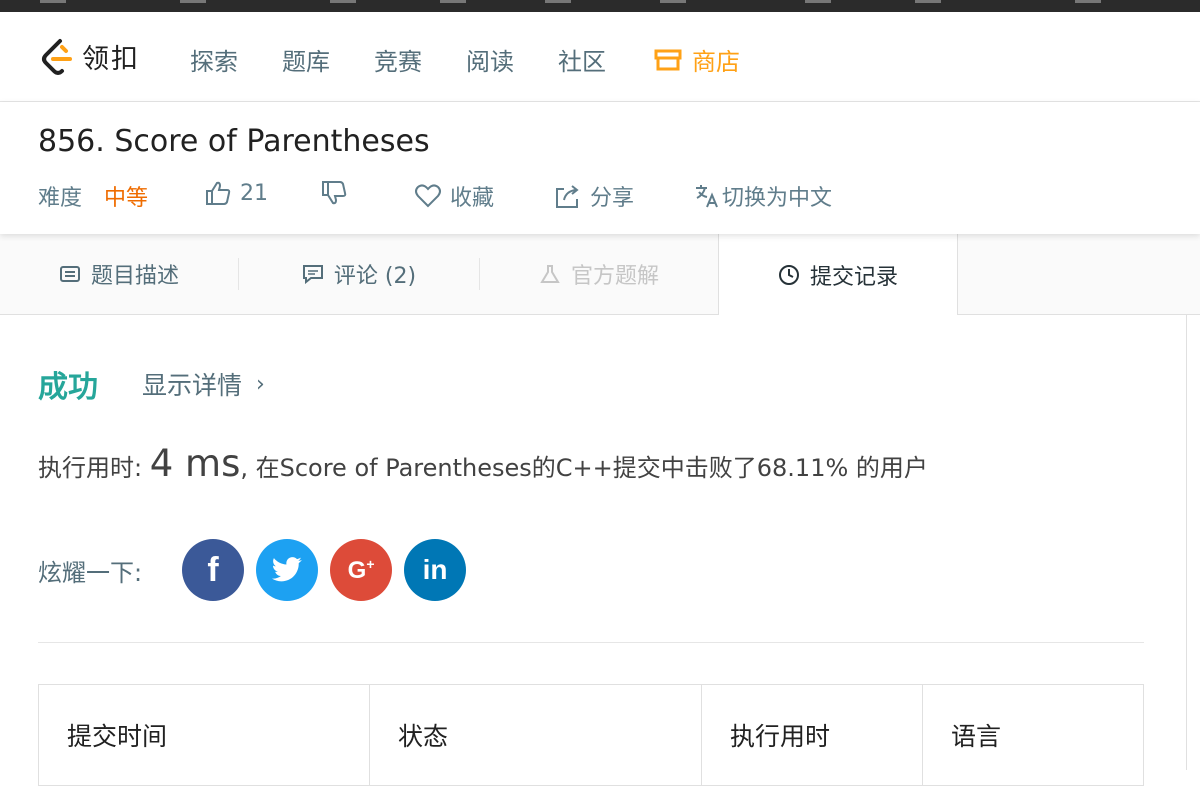 This screenshot has width=1200, height=786. What do you see at coordinates (126, 198) in the screenshot?
I see `difficulty-value: 中等` at bounding box center [126, 198].